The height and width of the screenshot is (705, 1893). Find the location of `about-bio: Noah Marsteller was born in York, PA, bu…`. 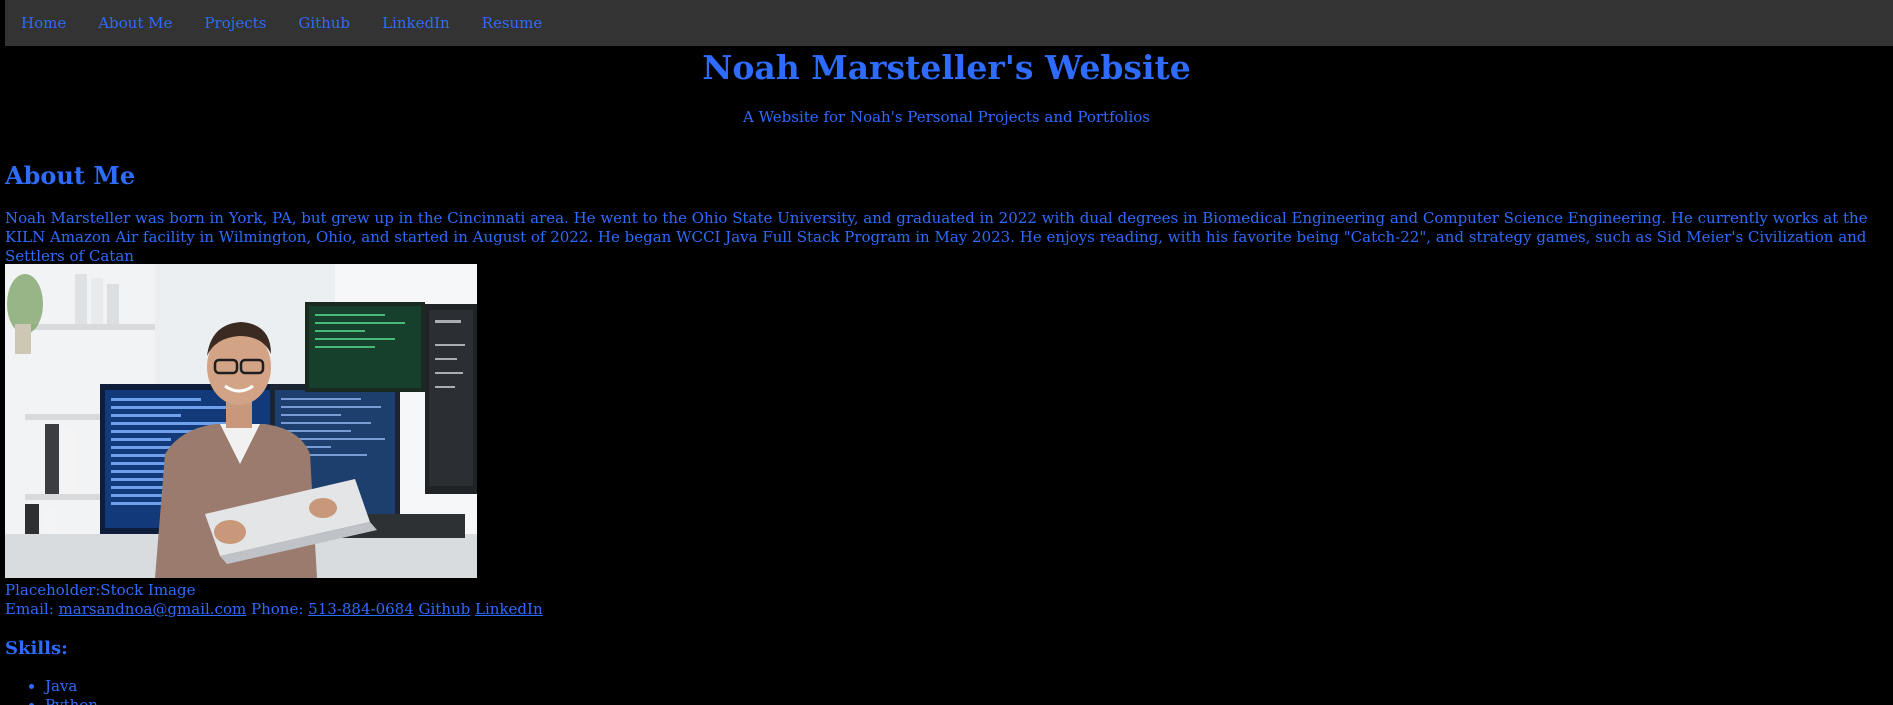

about-bio: Noah Marsteller was born in York, PA, bu… is located at coordinates (936, 237).